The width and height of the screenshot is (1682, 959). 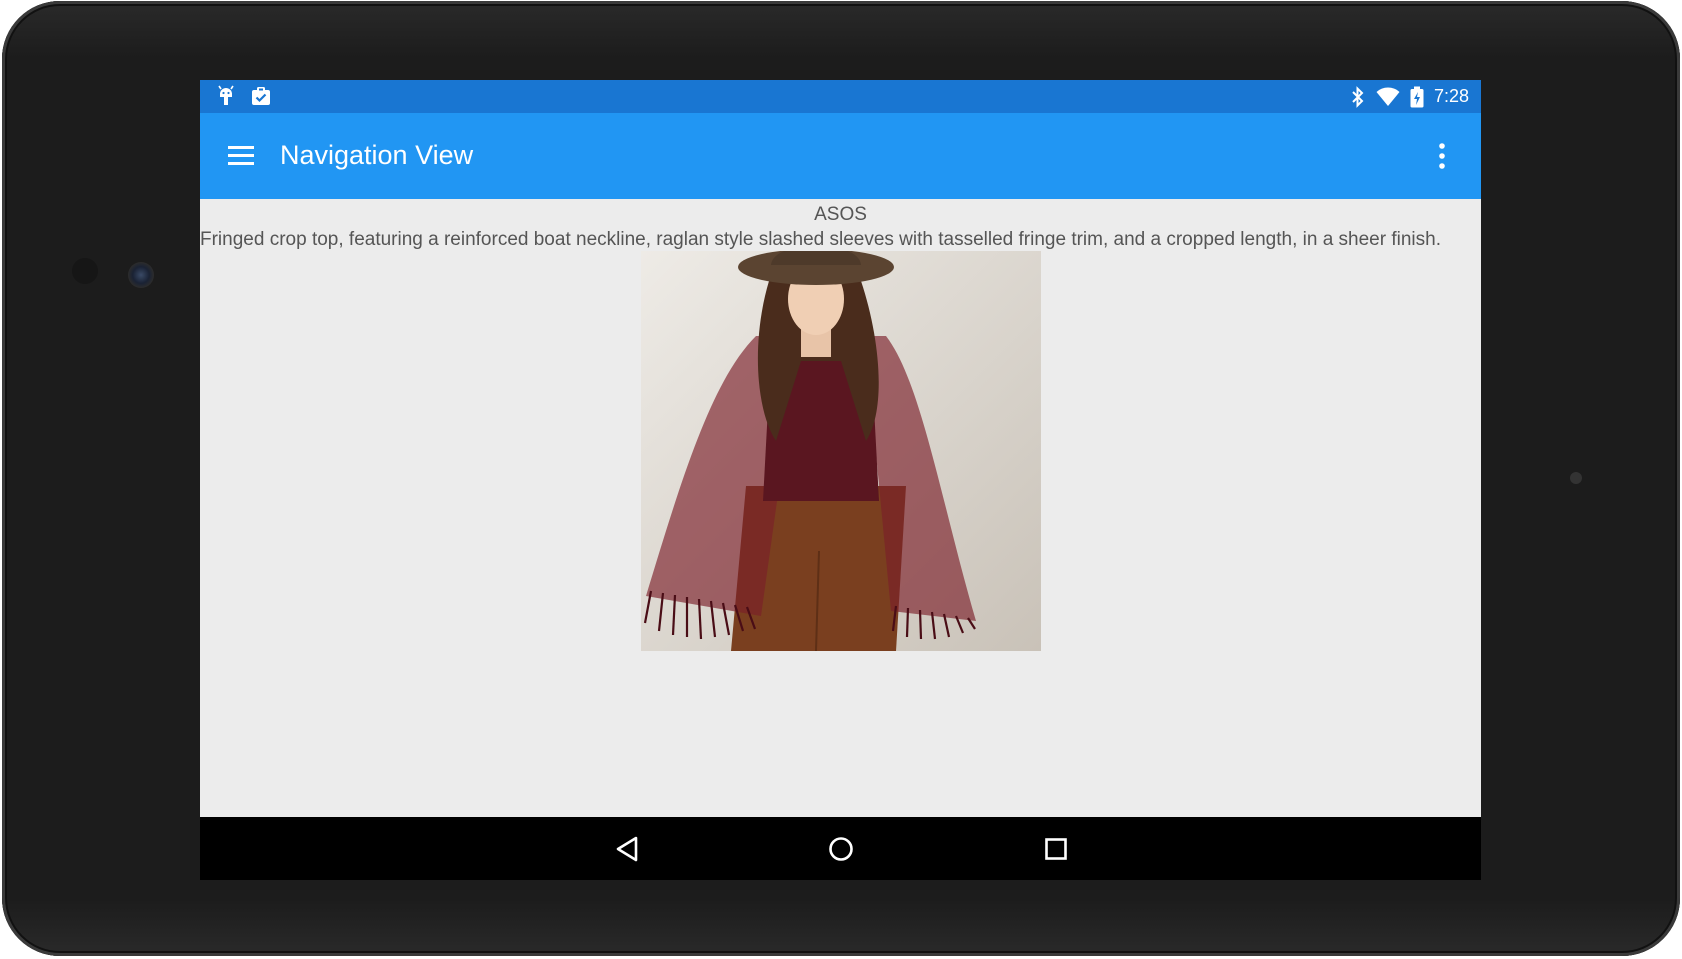 I want to click on clipboard-check-icon, so click(x=261, y=96).